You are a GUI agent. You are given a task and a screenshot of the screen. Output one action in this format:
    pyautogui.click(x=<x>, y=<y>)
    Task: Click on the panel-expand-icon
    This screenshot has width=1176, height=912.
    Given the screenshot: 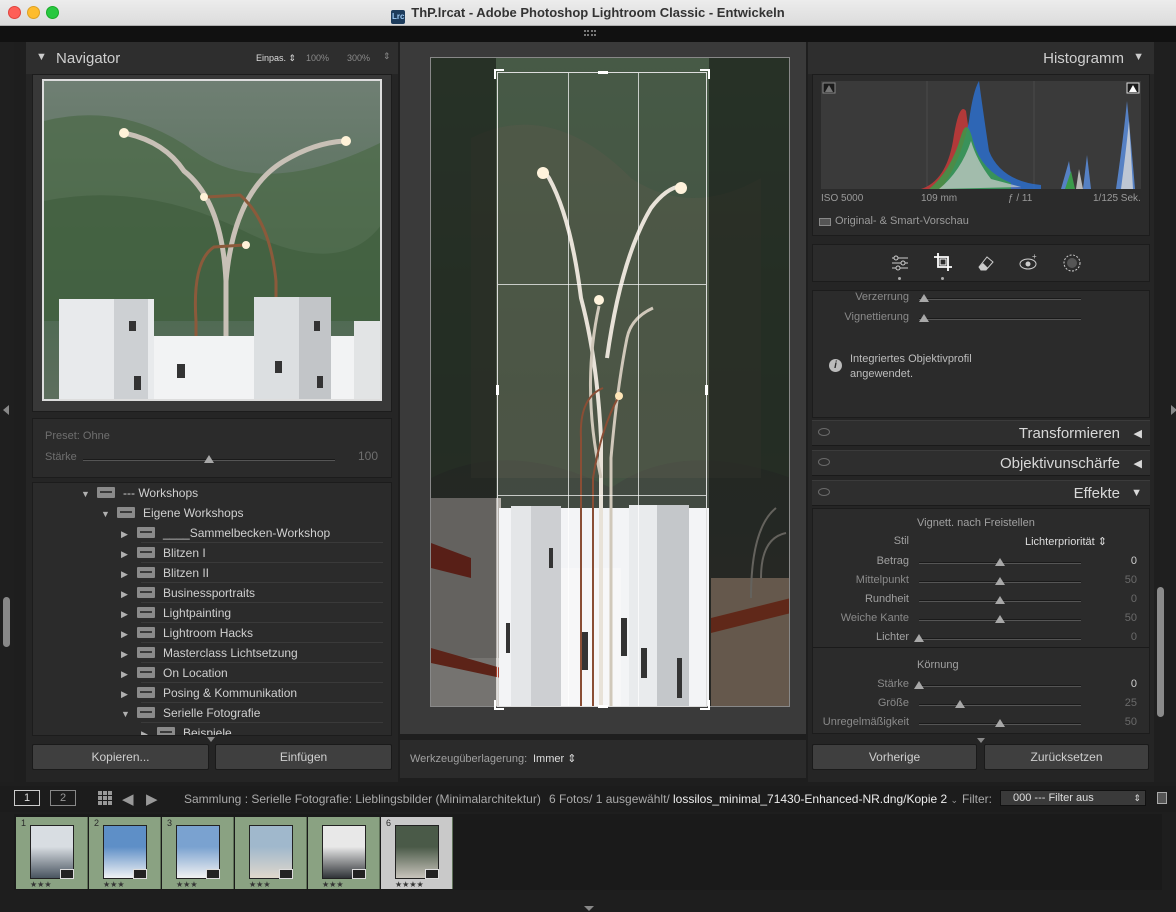 What is the action you would take?
    pyautogui.click(x=981, y=740)
    